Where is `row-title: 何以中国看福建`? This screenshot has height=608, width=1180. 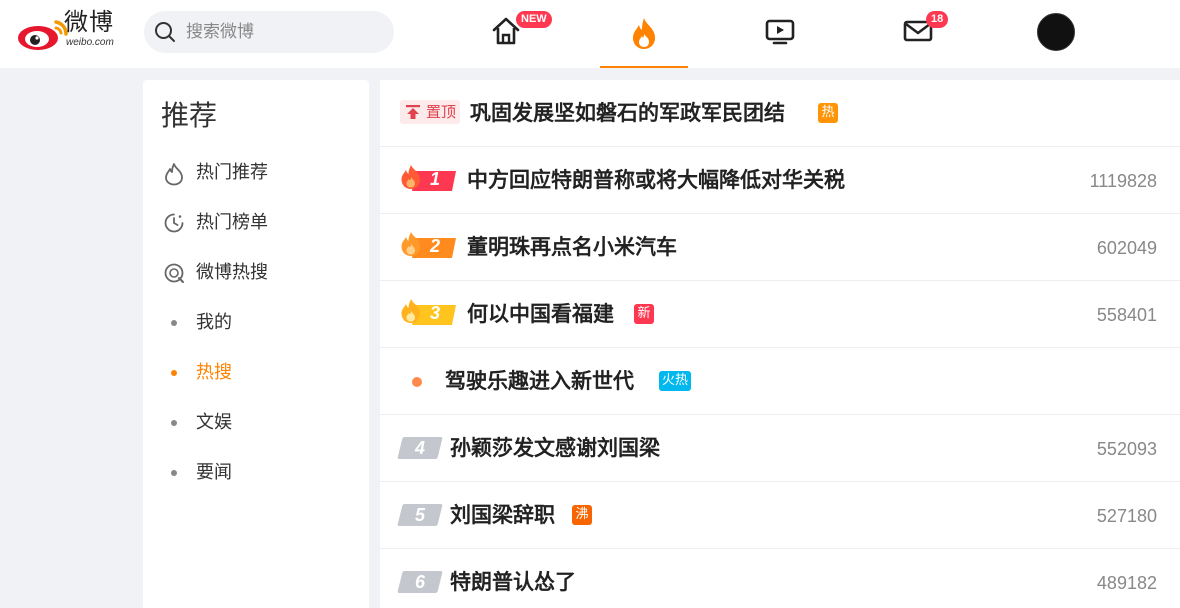
row-title: 何以中国看福建 is located at coordinates (540, 314).